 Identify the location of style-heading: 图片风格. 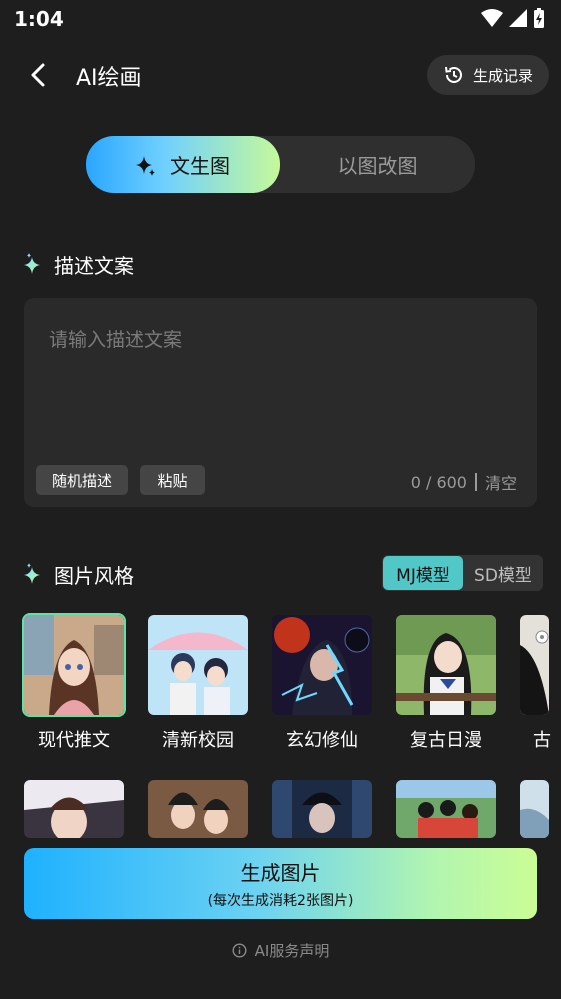
(79, 574).